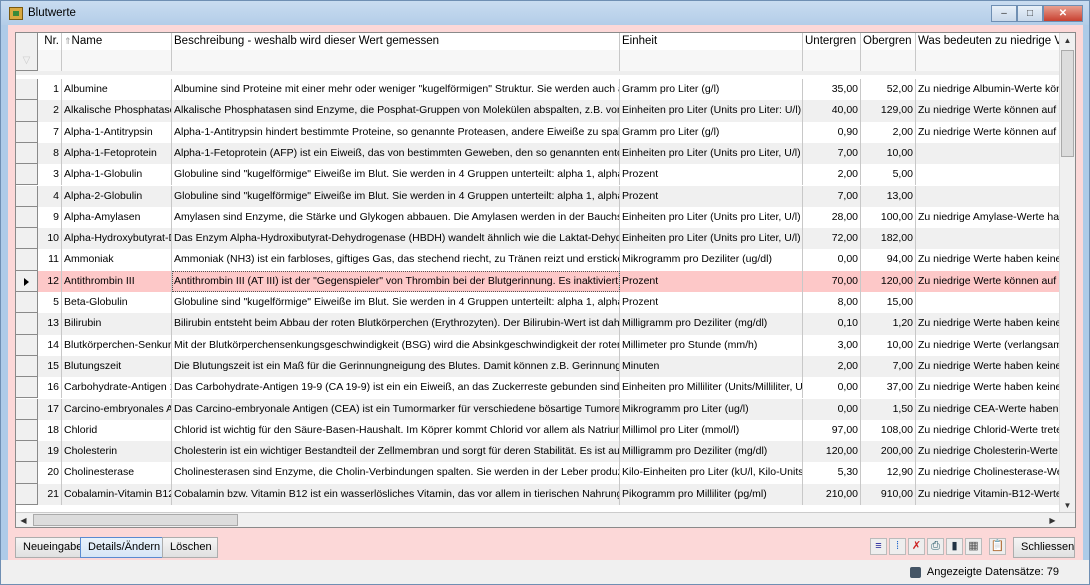 Image resolution: width=1090 pixels, height=585 pixels. What do you see at coordinates (888, 132) in the screenshot?
I see `row-upper-limit: 2,00` at bounding box center [888, 132].